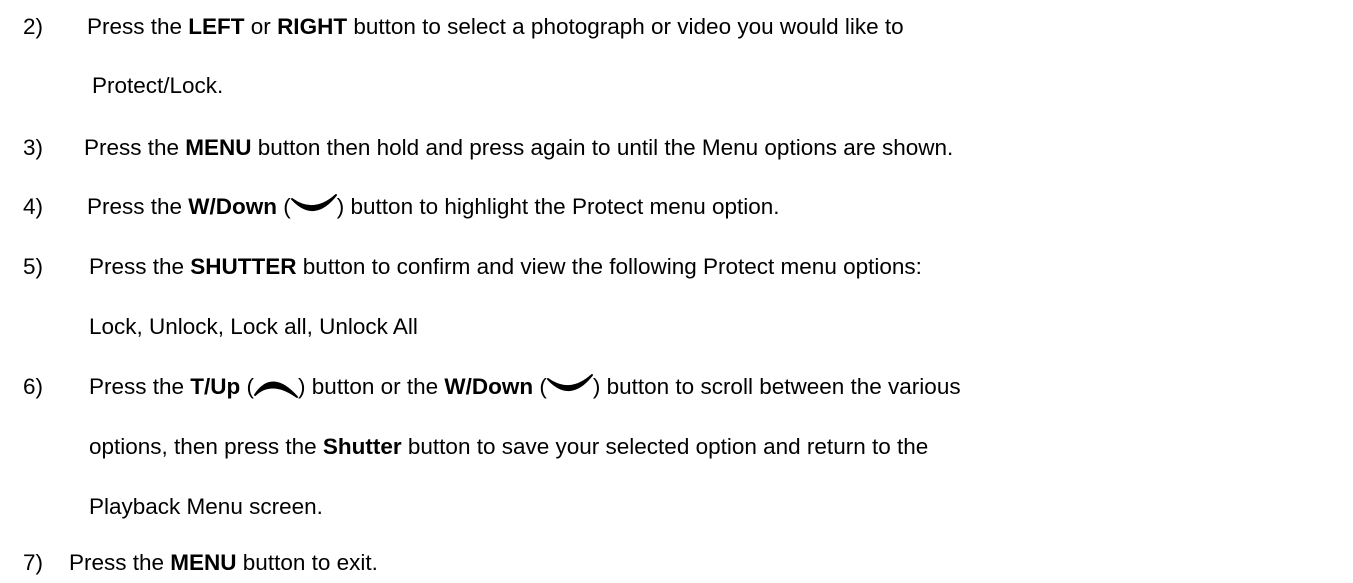 This screenshot has height=583, width=1353. I want to click on bold-label-left: LEFT, so click(216, 26).